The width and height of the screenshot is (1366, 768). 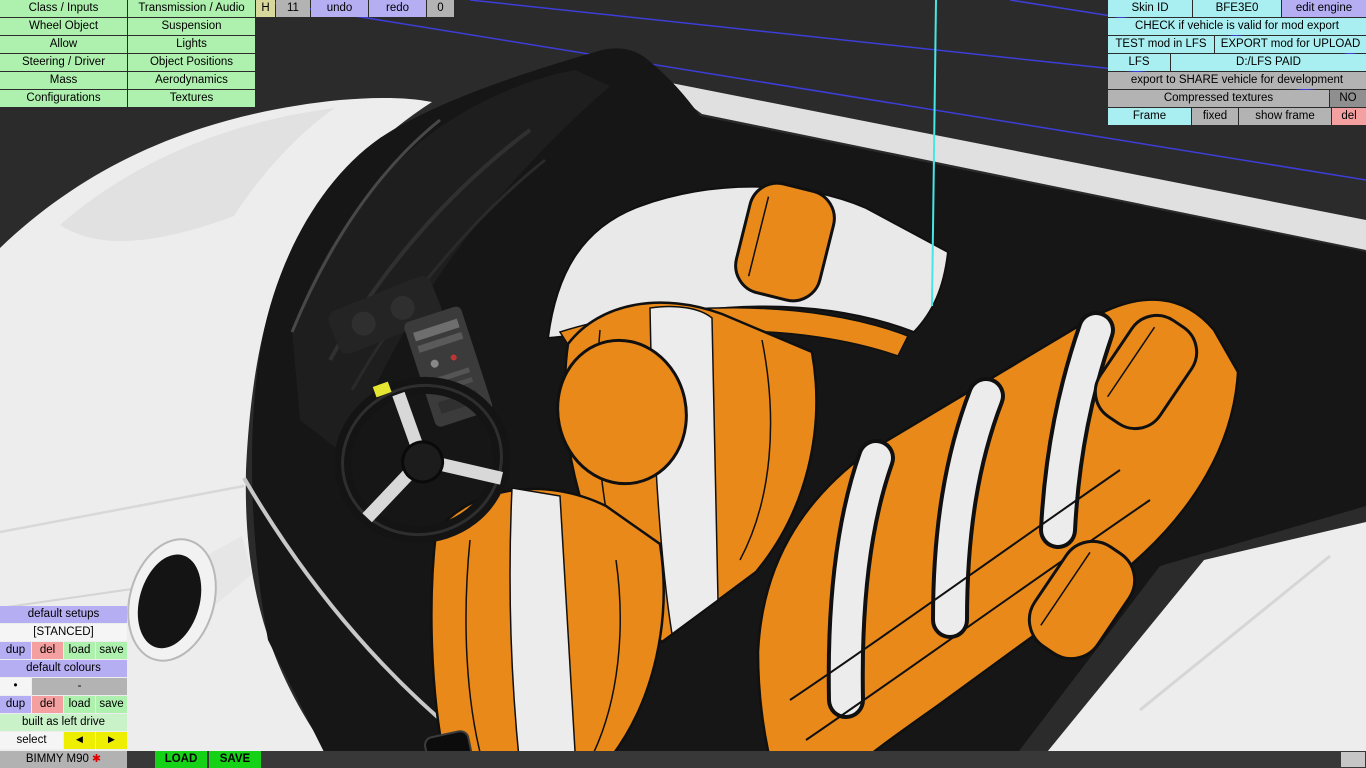 What do you see at coordinates (339, 8) in the screenshot?
I see `undo-button: undo` at bounding box center [339, 8].